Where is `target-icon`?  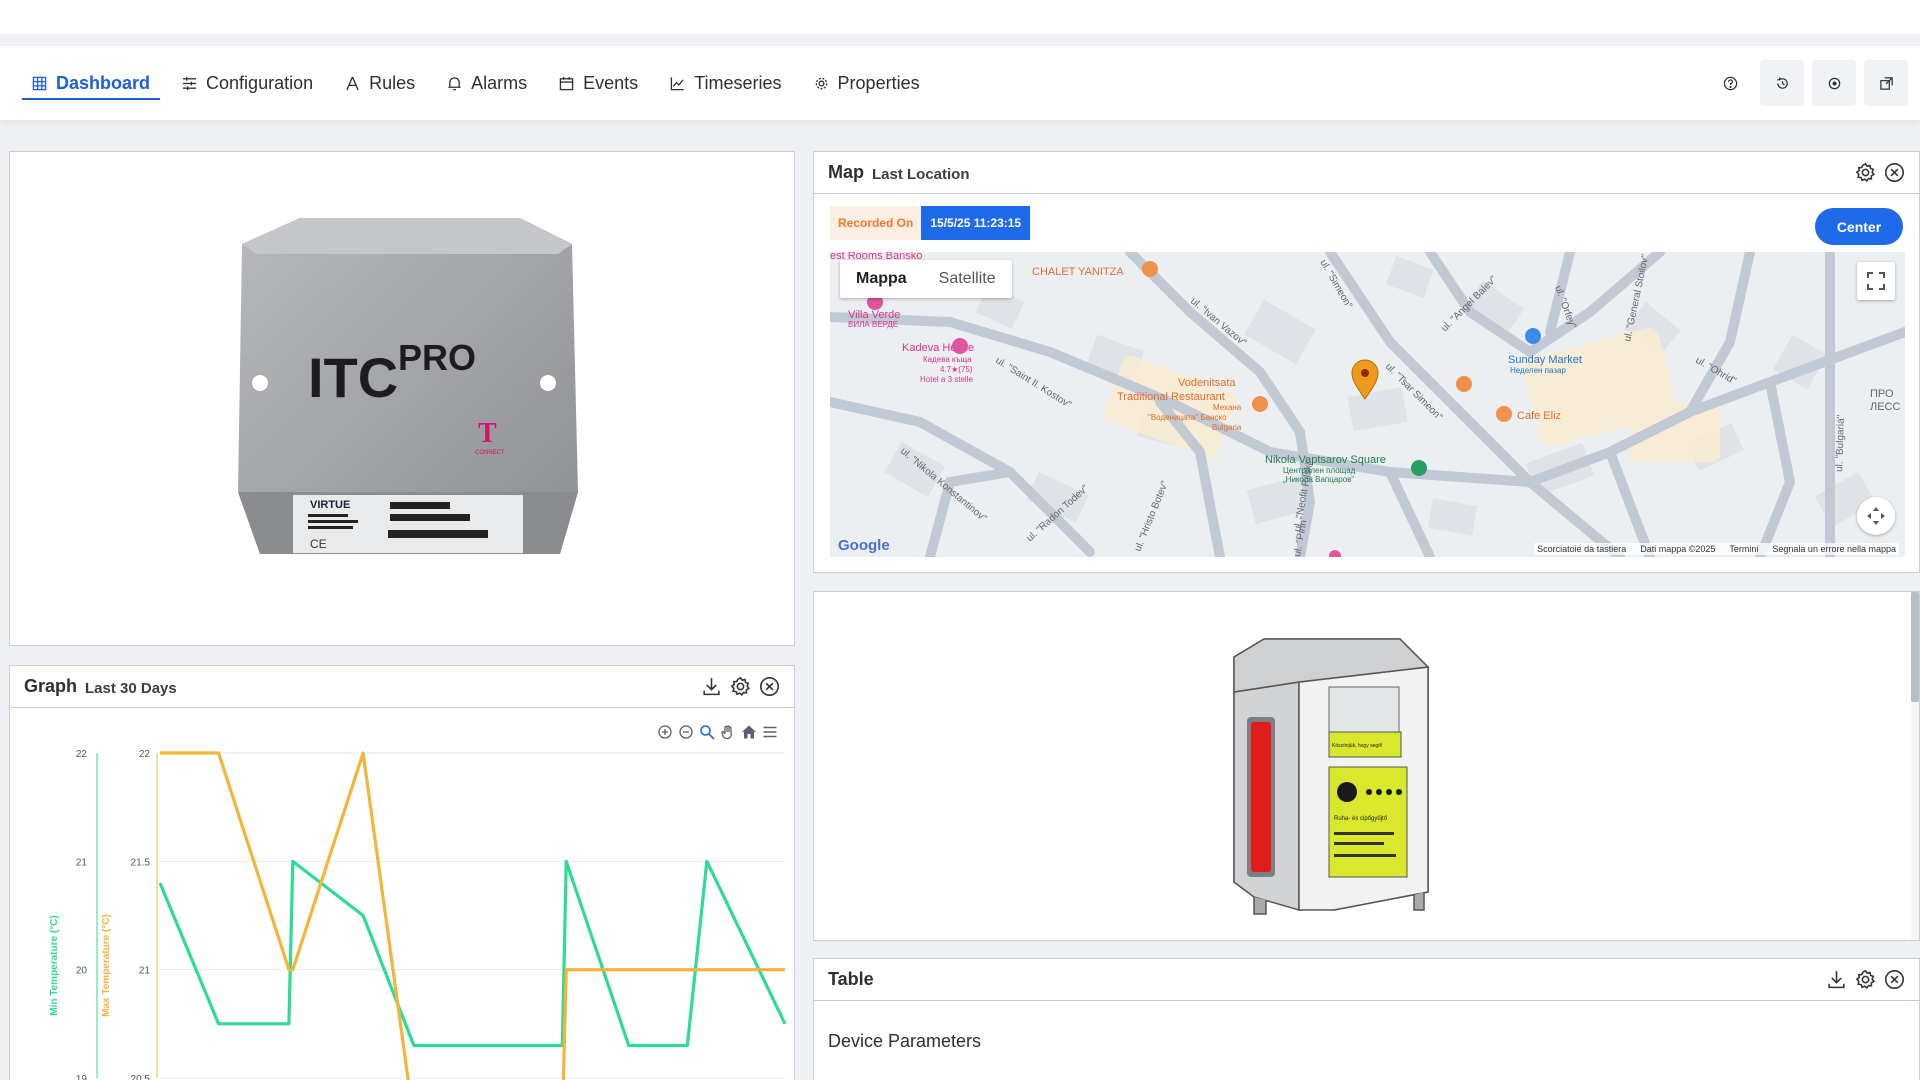 target-icon is located at coordinates (1834, 83).